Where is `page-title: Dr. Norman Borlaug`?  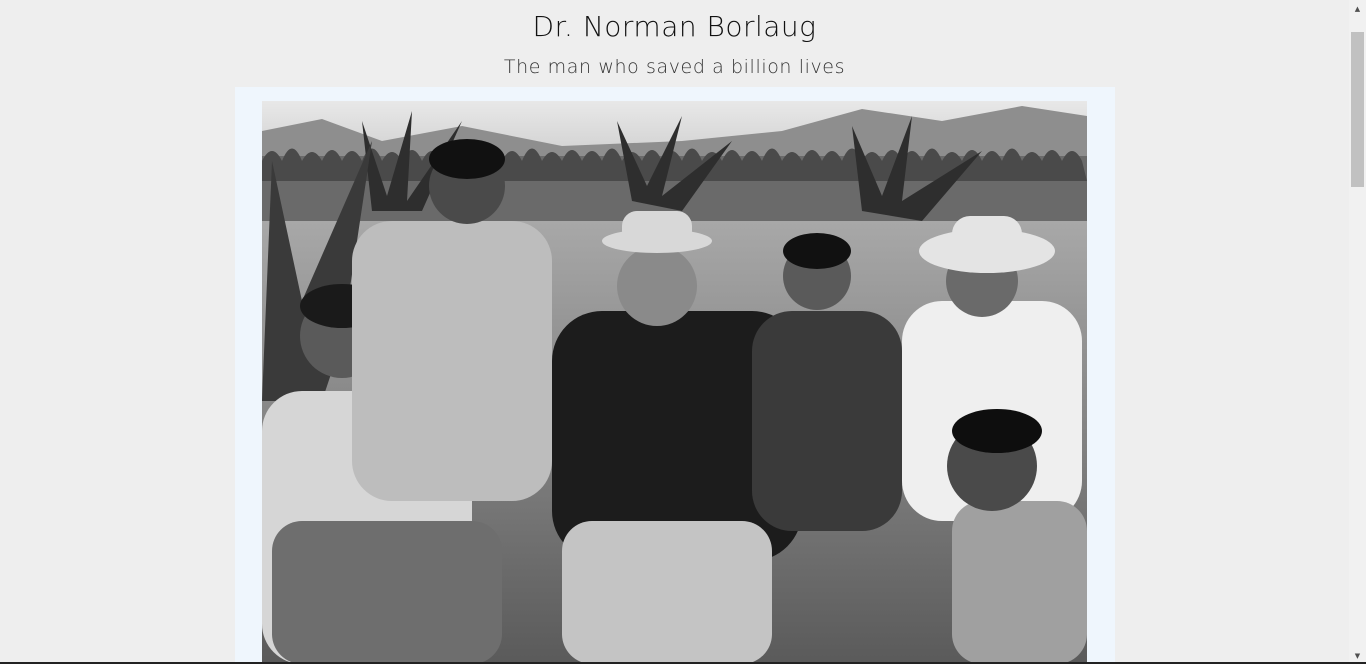 page-title: Dr. Norman Borlaug is located at coordinates (674, 26).